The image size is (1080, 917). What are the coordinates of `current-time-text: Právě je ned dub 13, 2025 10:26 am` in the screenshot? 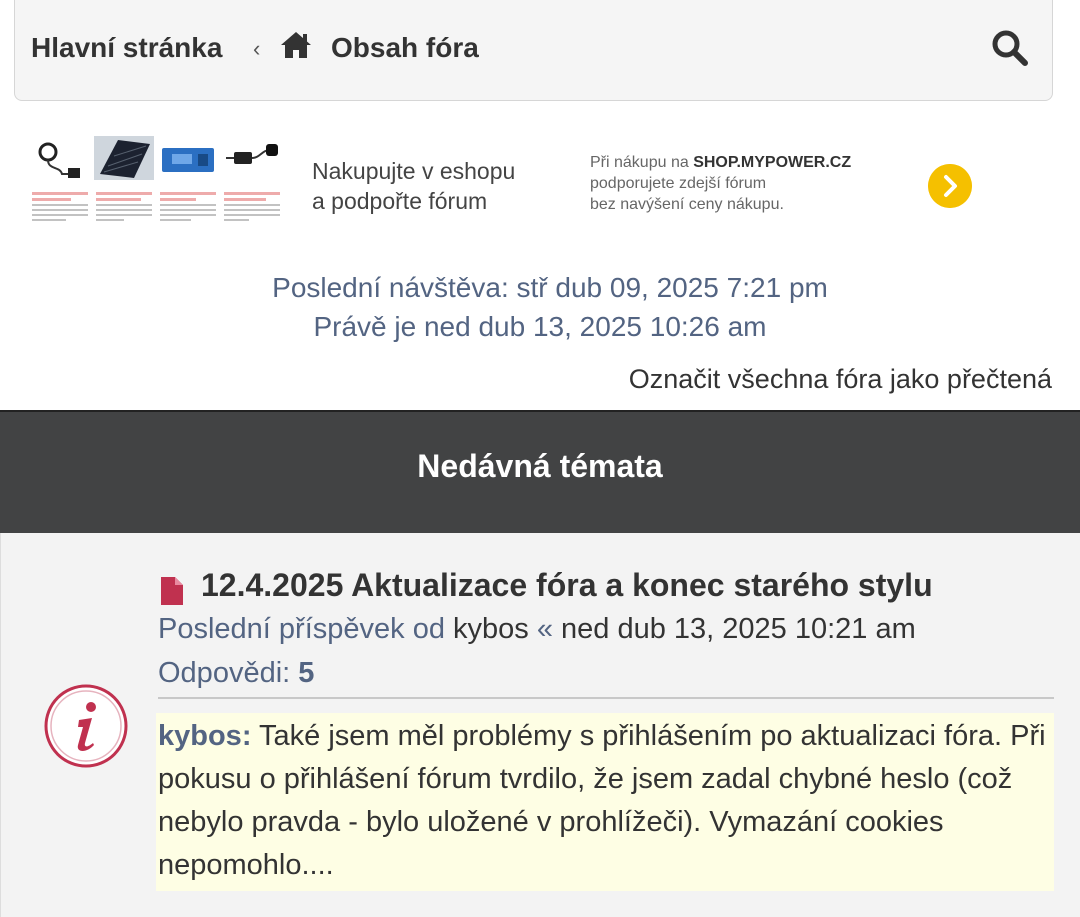 It's located at (540, 326).